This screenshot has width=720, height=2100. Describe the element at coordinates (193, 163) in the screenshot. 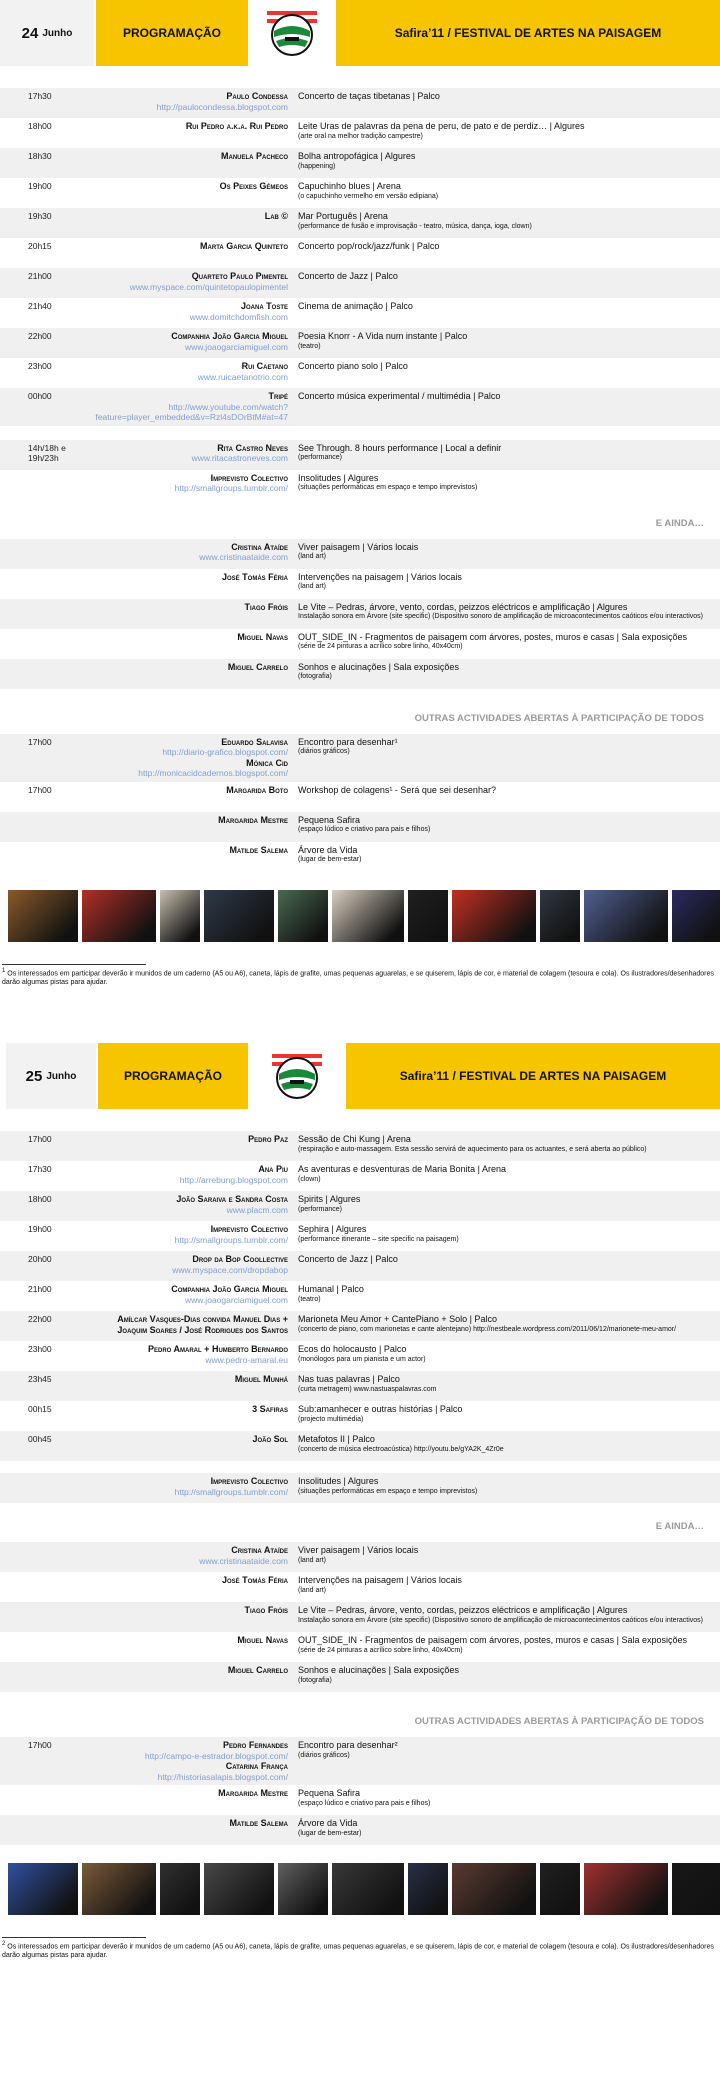

I see `performer-cell: Manuela Pacheco` at that location.